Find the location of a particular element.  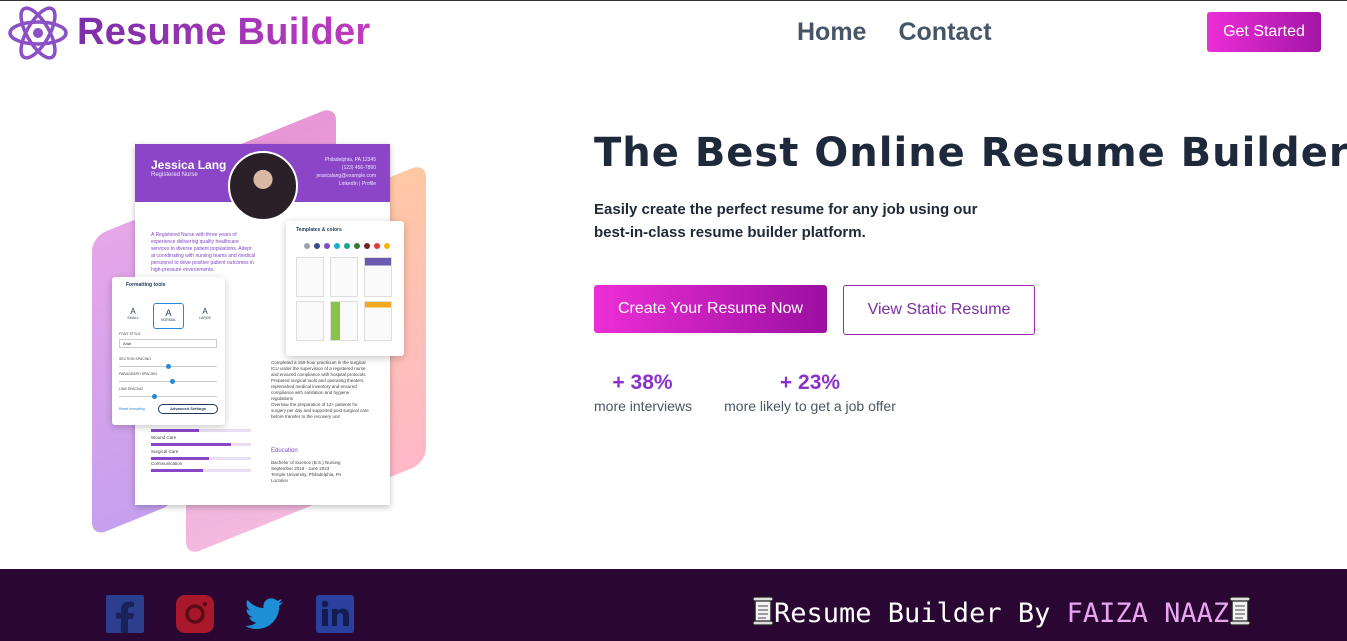

nav-contact: Contact is located at coordinates (944, 32).